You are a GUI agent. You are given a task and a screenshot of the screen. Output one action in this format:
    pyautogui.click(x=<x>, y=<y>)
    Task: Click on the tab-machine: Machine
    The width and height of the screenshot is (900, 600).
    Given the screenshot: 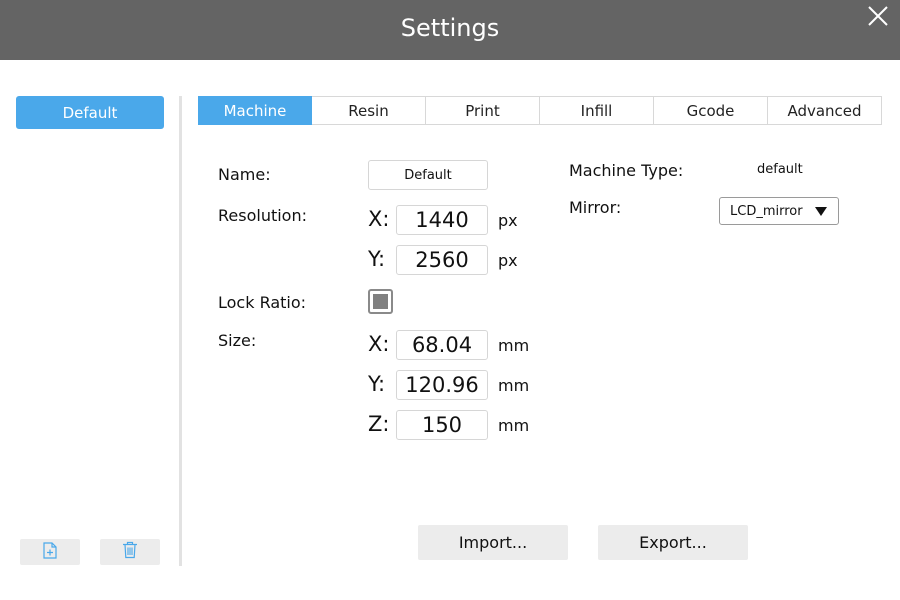 What is the action you would take?
    pyautogui.click(x=255, y=110)
    